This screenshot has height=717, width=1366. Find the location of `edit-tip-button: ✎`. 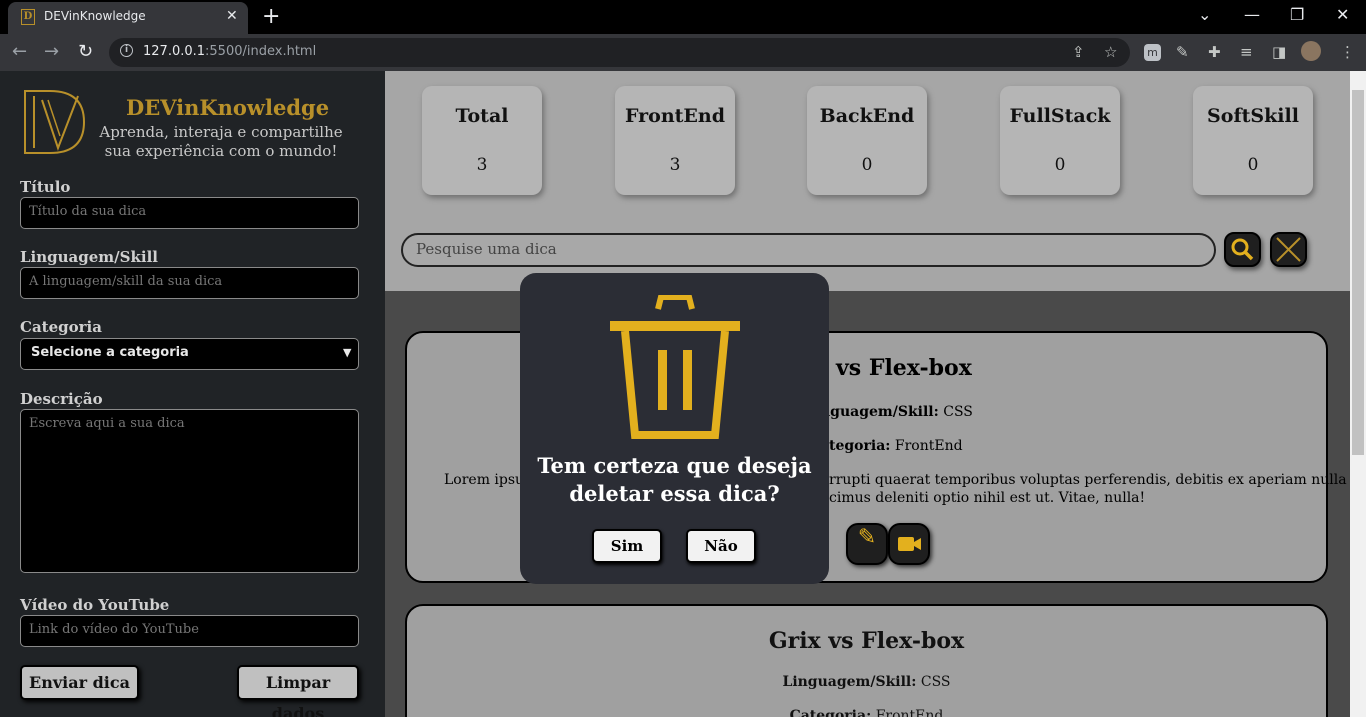

edit-tip-button: ✎ is located at coordinates (867, 544).